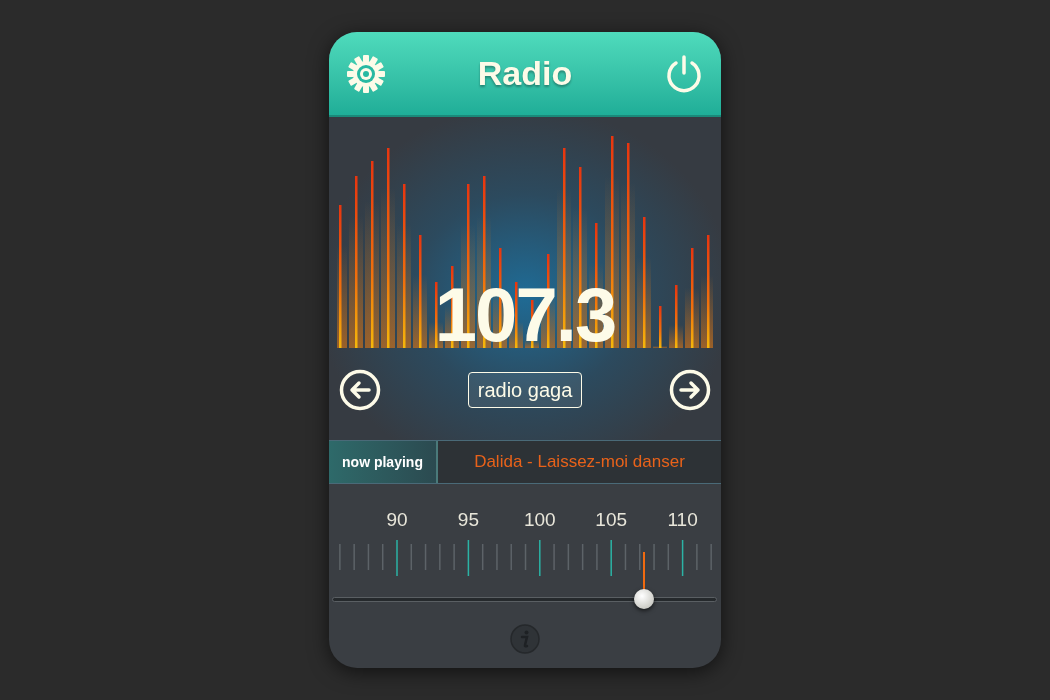 The image size is (1050, 700). Describe the element at coordinates (579, 462) in the screenshot. I see `track-title: Dalida - Laissez-moi danser` at that location.